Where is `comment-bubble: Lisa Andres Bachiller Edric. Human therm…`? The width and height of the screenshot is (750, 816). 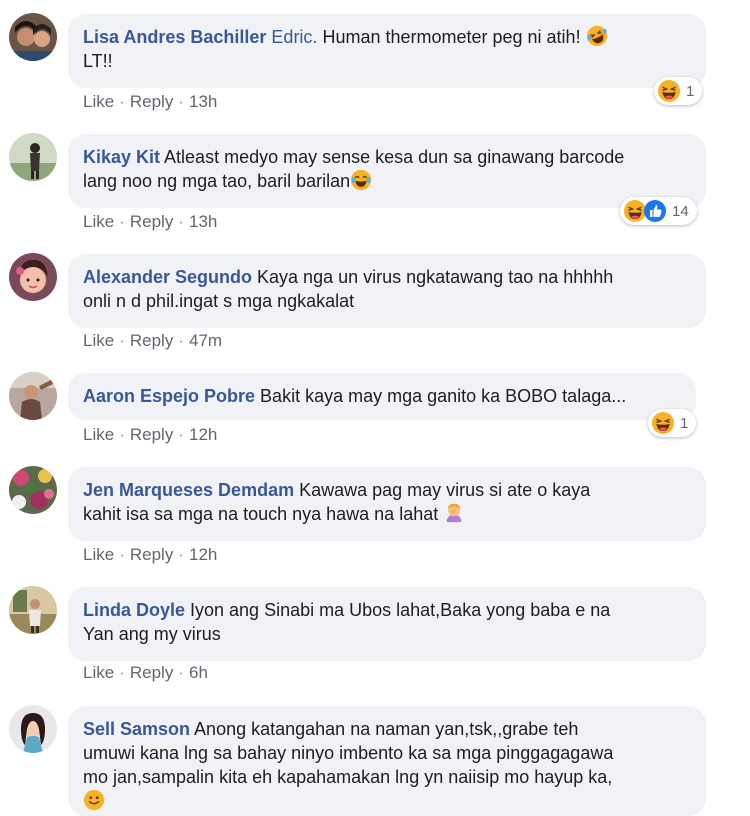
comment-bubble: Lisa Andres Bachiller Edric. Human therm… is located at coordinates (387, 51).